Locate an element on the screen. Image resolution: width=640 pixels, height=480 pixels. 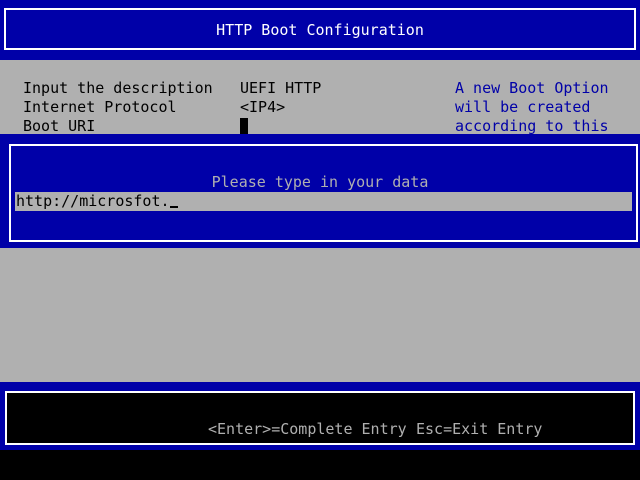
help-text-line: will be created is located at coordinates (523, 107).